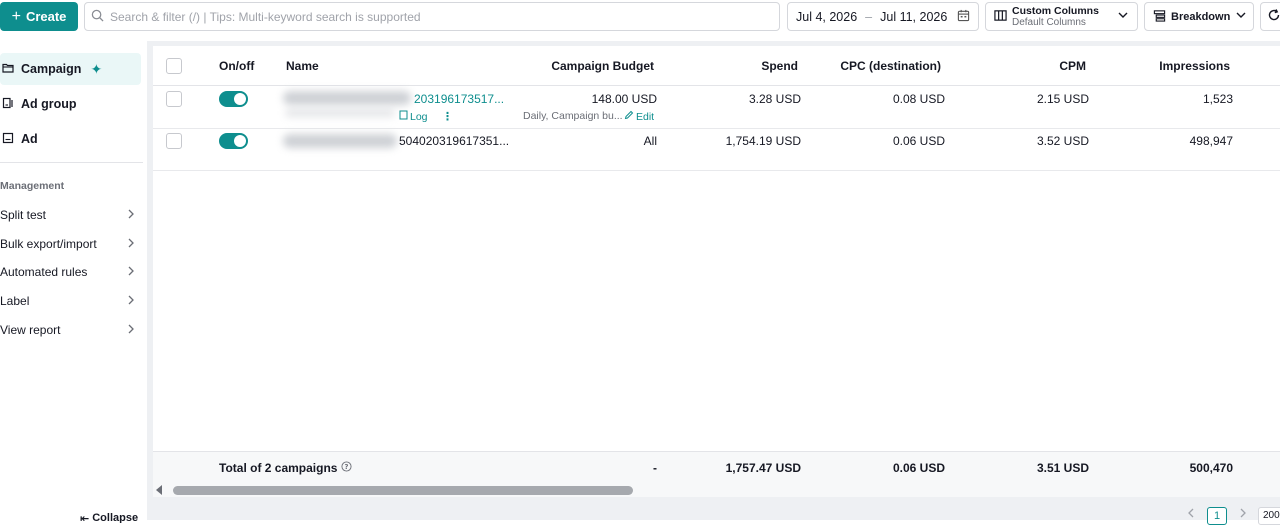 The height and width of the screenshot is (525, 1280). I want to click on refresh-button, so click(1270, 16).